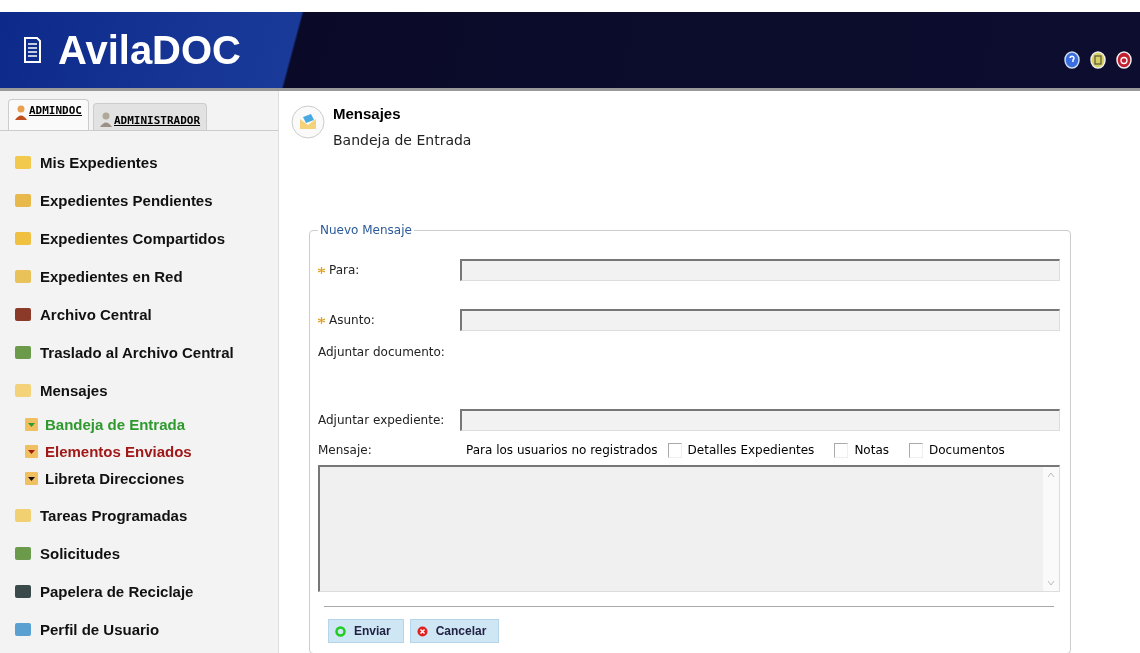  I want to click on outbox-icon, so click(31, 451).